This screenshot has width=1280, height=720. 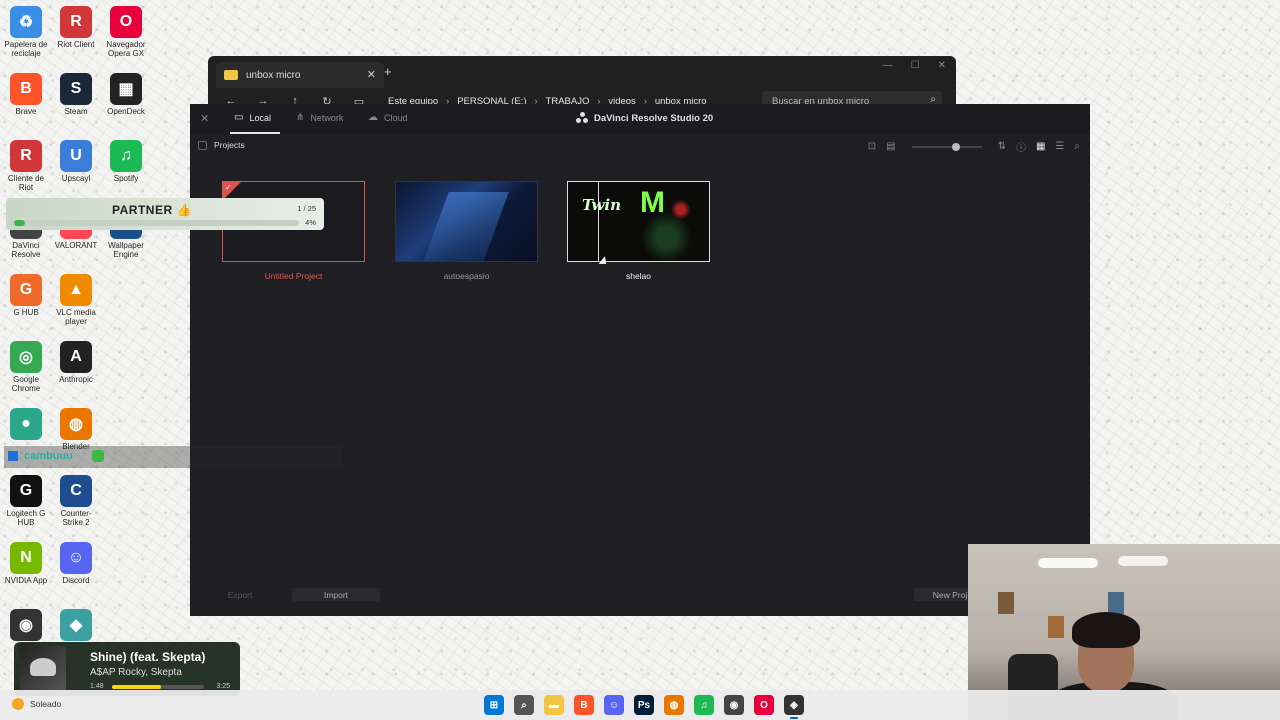 What do you see at coordinates (1040, 146) in the screenshot?
I see `grid-view-icon: ▦` at bounding box center [1040, 146].